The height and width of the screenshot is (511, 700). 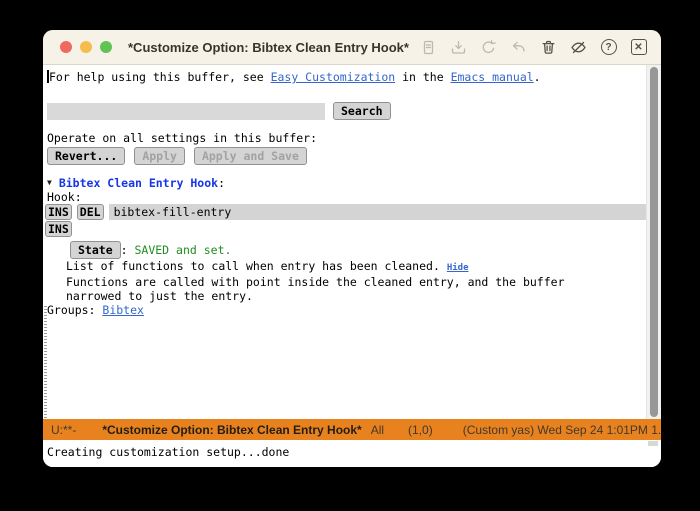 What do you see at coordinates (45, 362) in the screenshot?
I see `empty-lines-fringe-indicator` at bounding box center [45, 362].